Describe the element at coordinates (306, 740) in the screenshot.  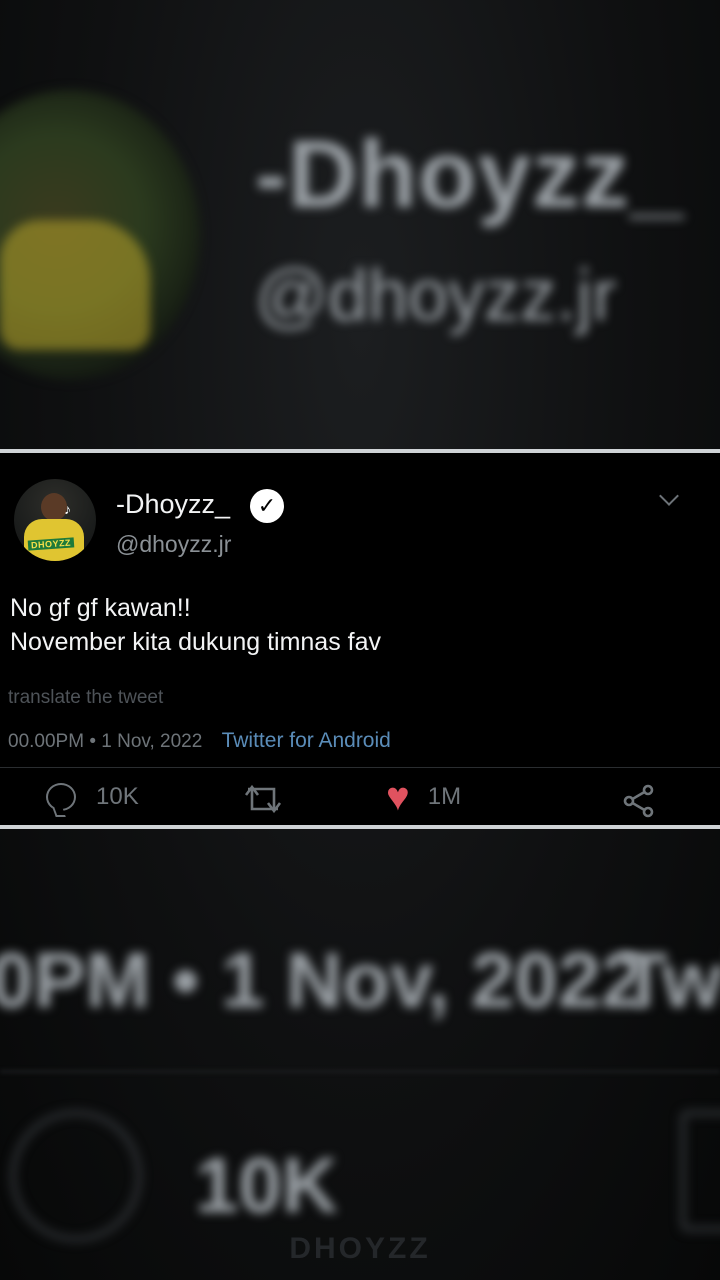
I see `source-link: Twitter for Android` at that location.